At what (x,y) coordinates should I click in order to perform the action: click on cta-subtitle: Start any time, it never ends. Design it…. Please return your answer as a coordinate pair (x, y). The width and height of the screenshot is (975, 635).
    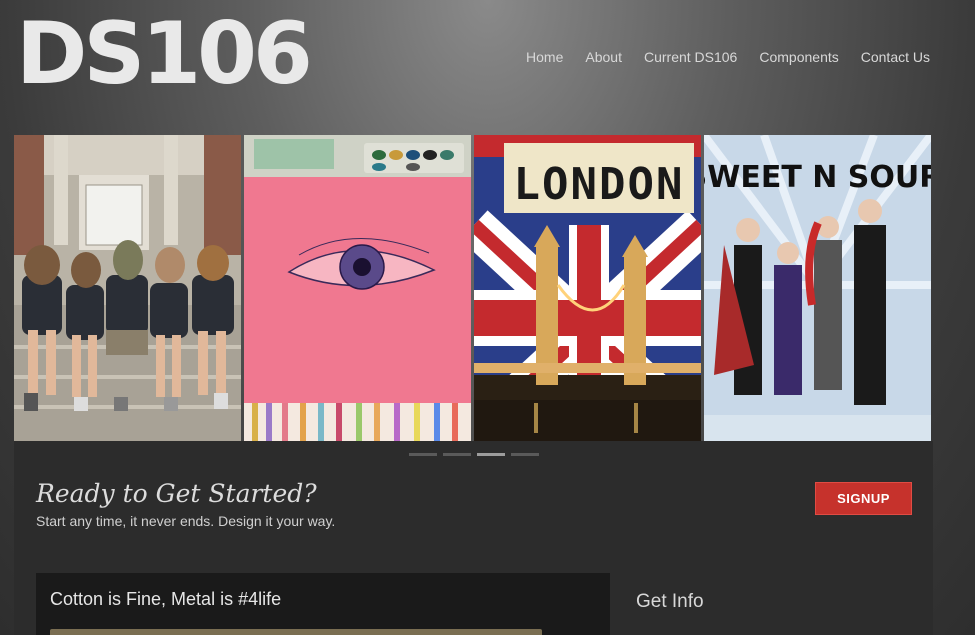
    Looking at the image, I should click on (186, 521).